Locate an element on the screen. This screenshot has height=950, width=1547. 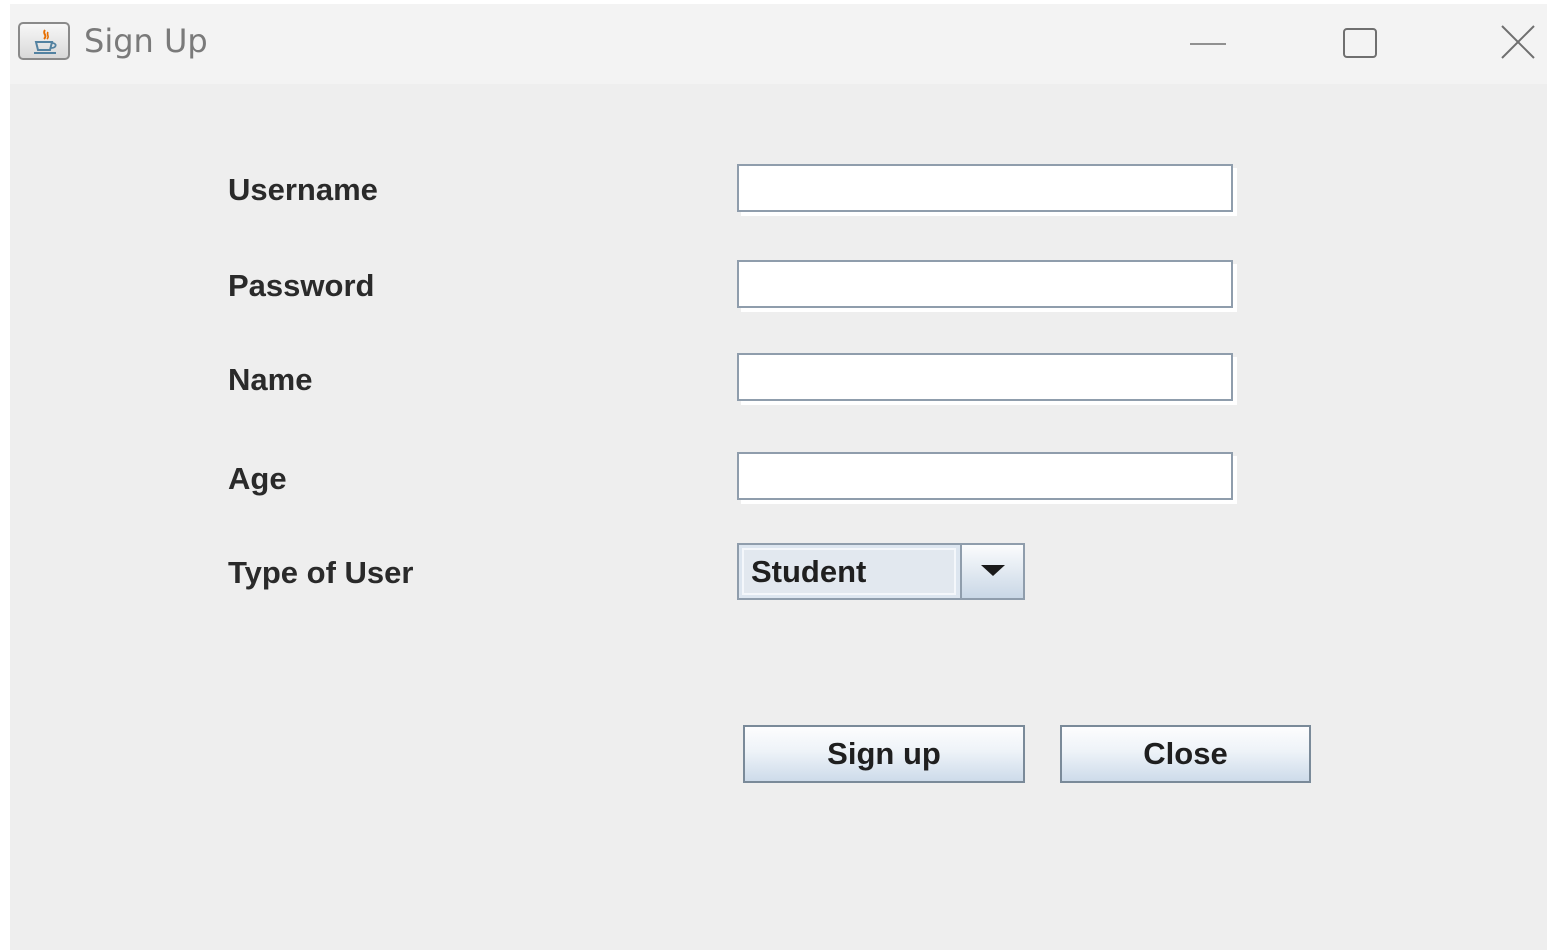
name-label: Name is located at coordinates (270, 379).